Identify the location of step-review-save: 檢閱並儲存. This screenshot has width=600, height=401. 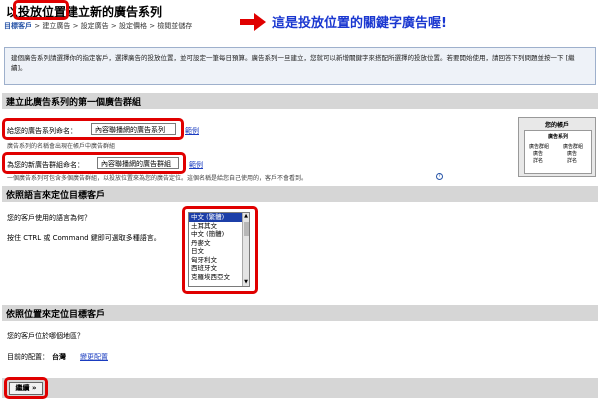
(174, 26).